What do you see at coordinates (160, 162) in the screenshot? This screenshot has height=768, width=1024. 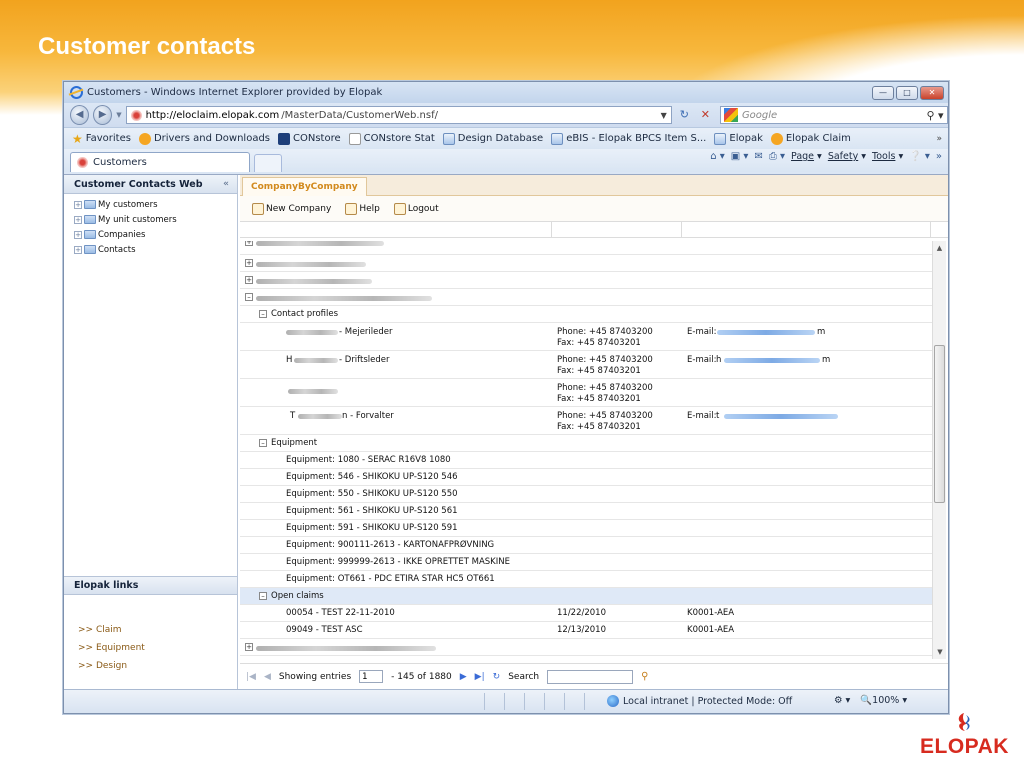 I see `tab-customers: Customers` at bounding box center [160, 162].